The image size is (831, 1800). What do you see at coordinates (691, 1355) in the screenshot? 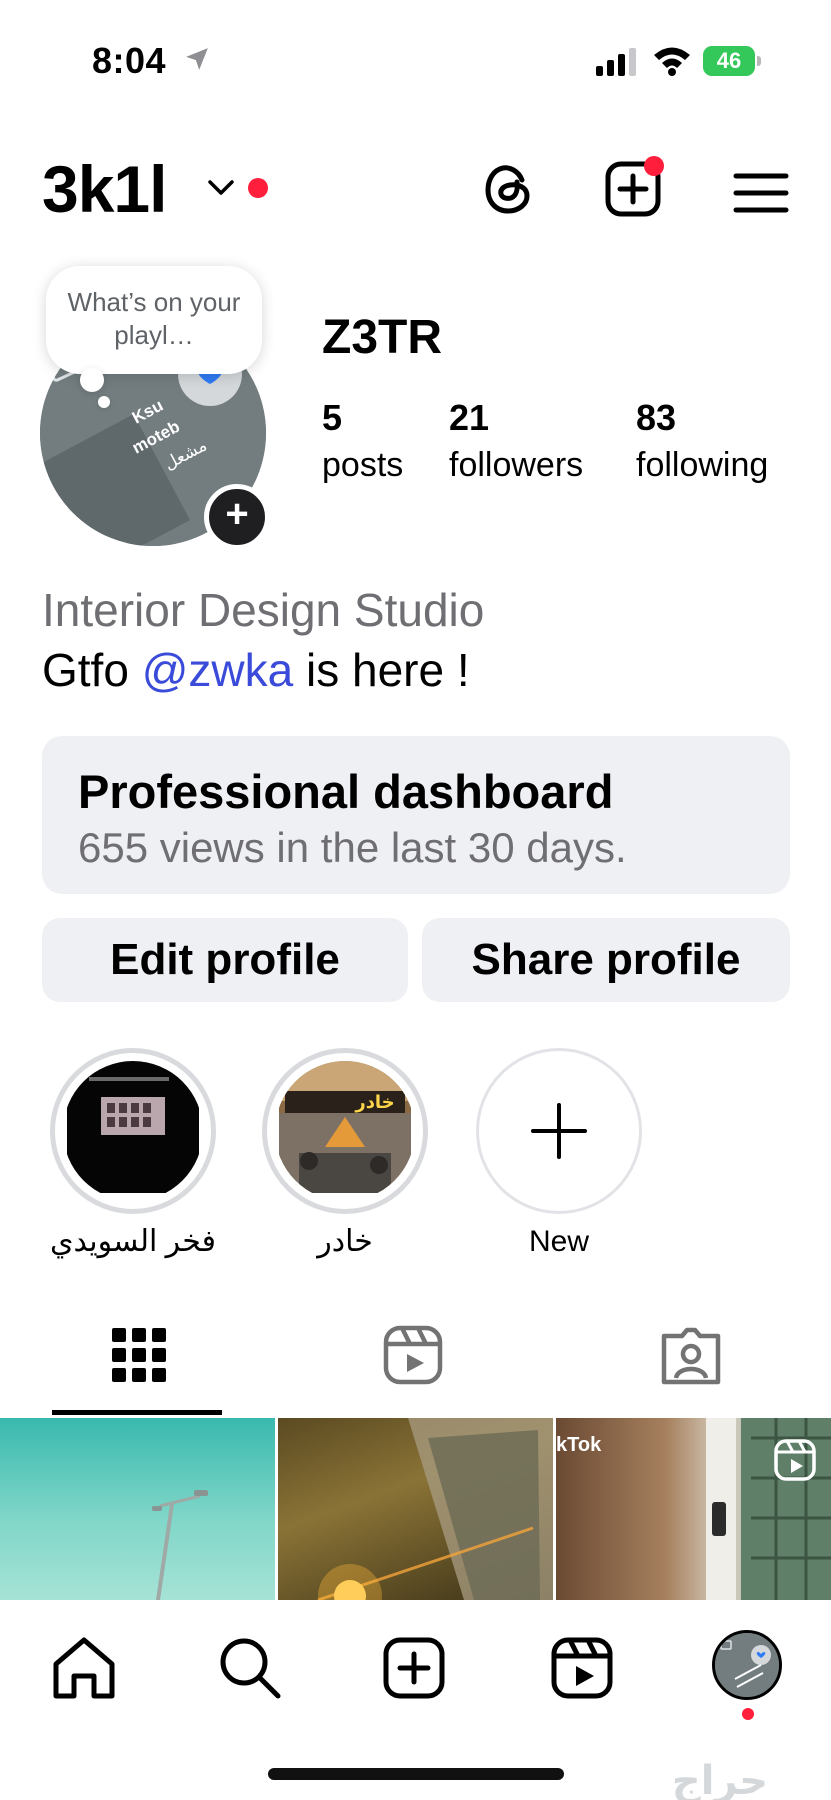
I see `tagged-icon` at bounding box center [691, 1355].